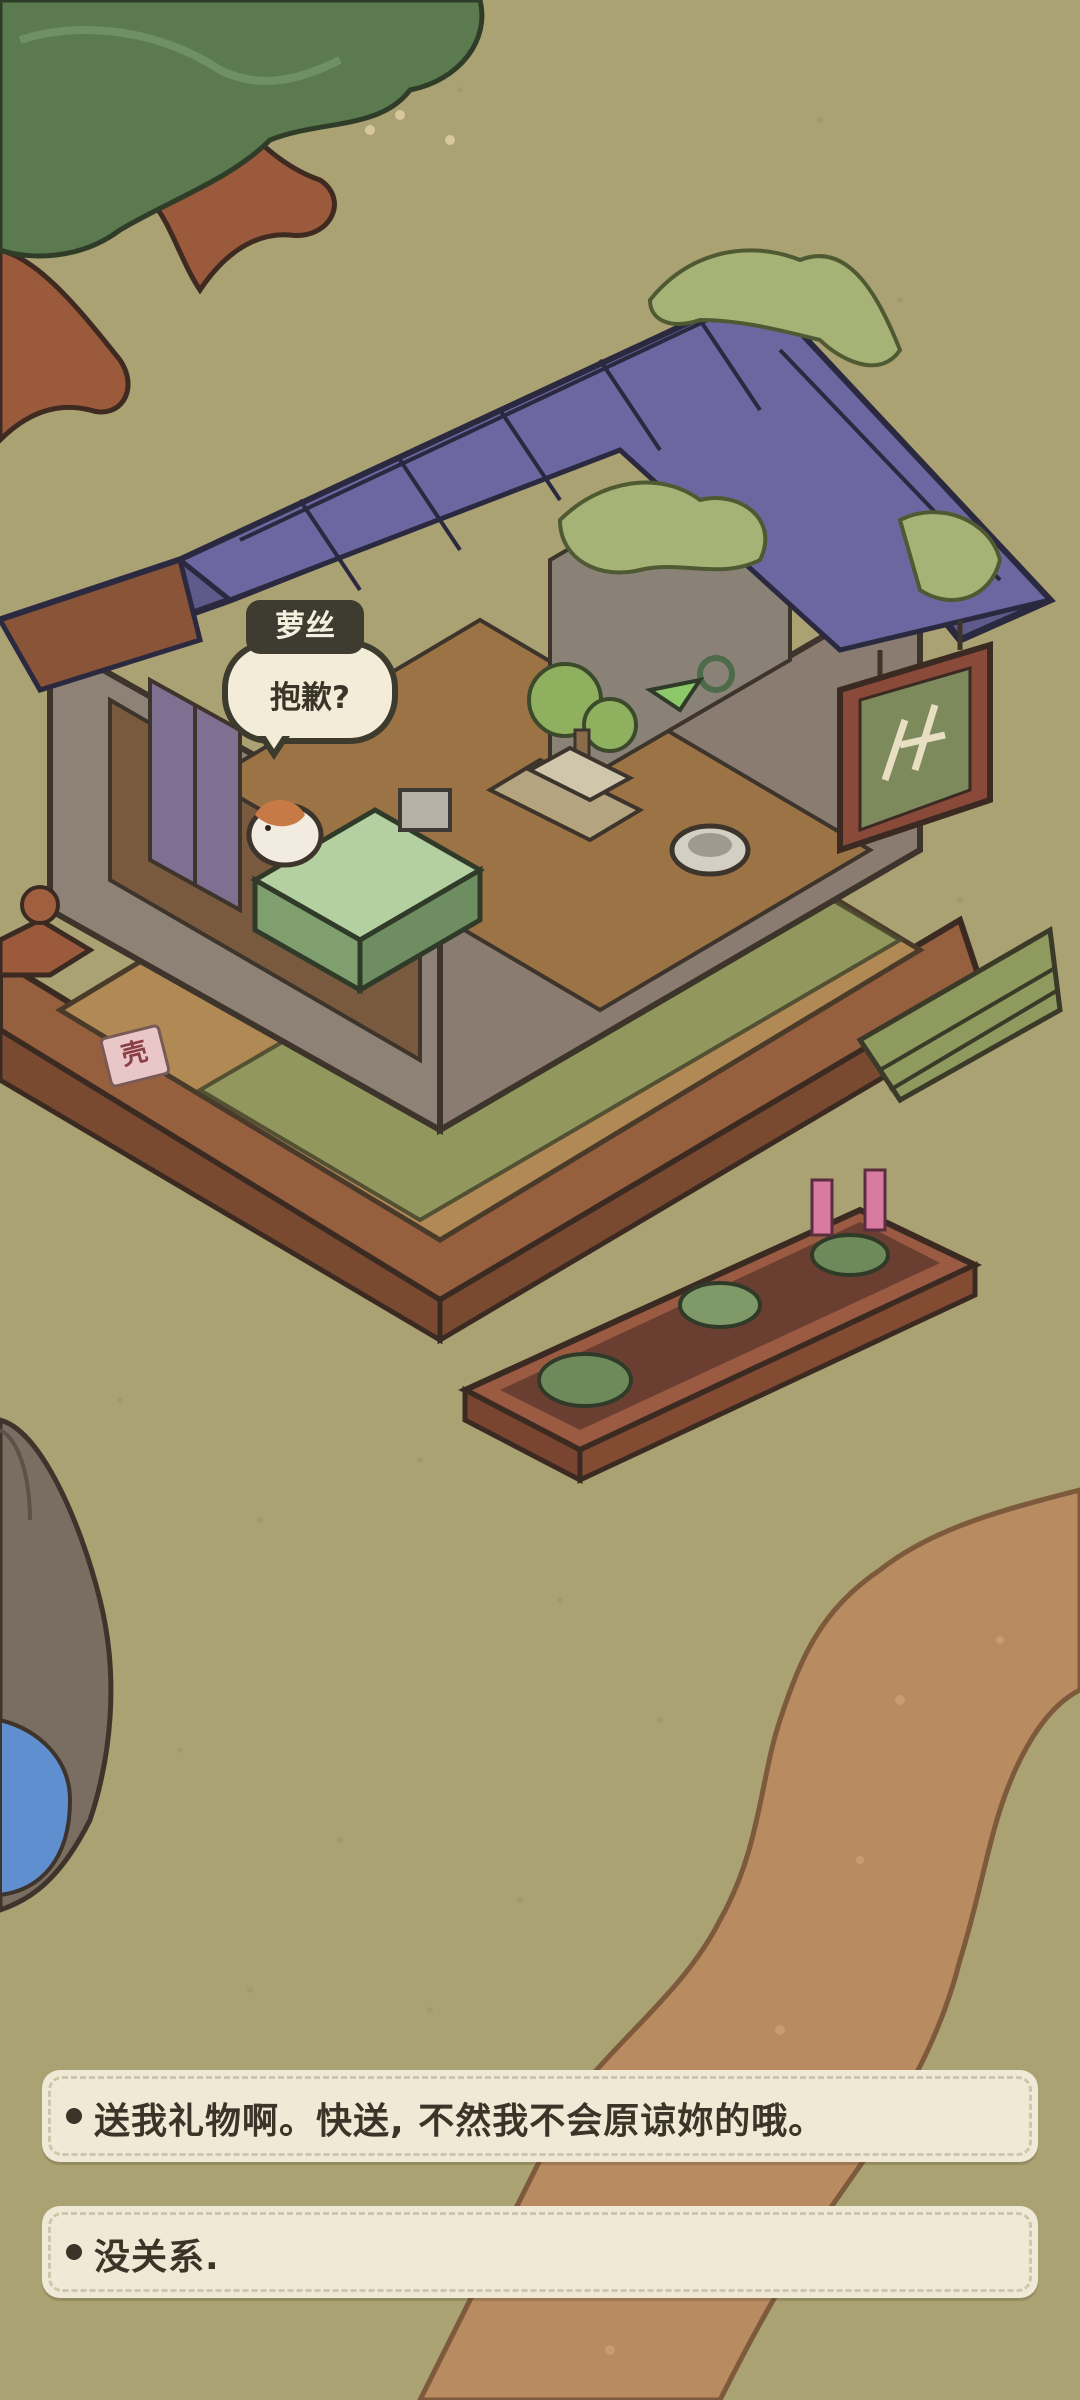 Image resolution: width=1080 pixels, height=2400 pixels. Describe the element at coordinates (305, 627) in the screenshot. I see `npc-name-tag: 萝丝` at that location.